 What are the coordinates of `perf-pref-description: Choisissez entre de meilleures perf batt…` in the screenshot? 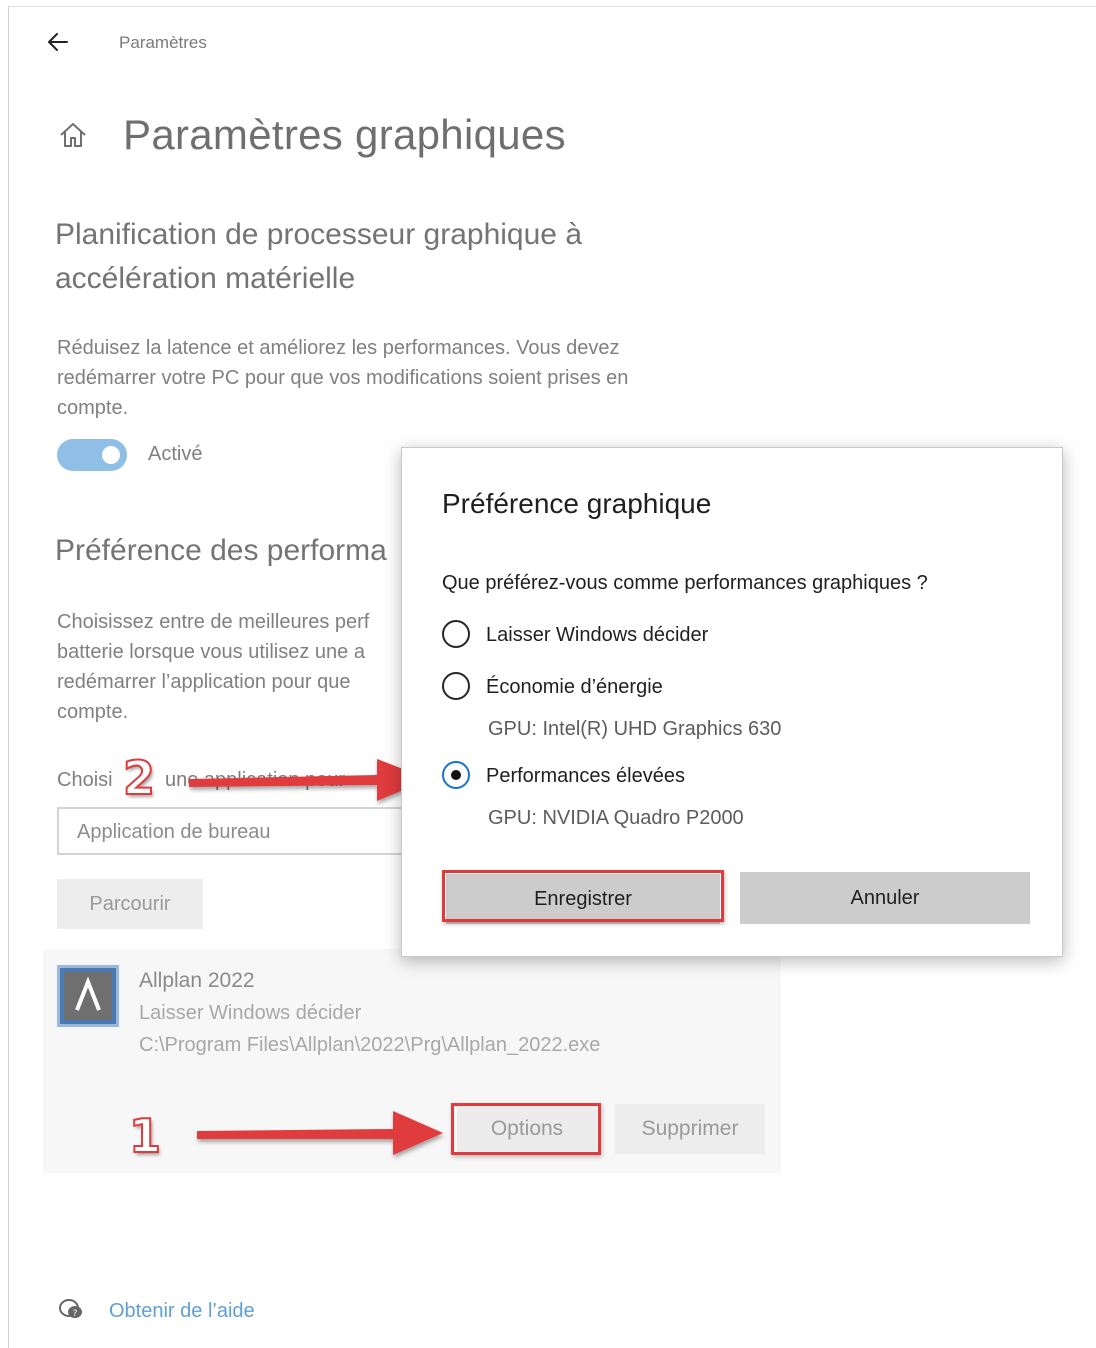 It's located at (213, 667).